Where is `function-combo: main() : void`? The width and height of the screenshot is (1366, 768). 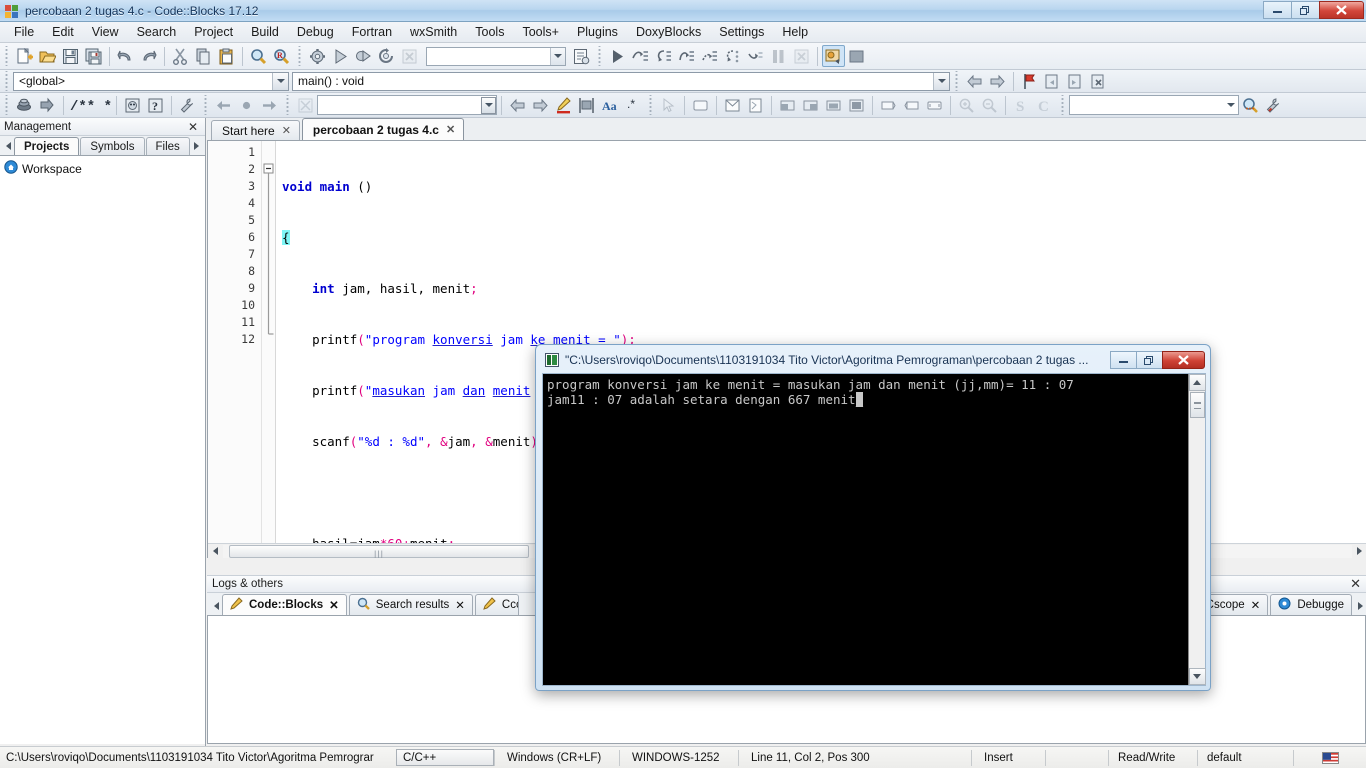
function-combo: main() : void is located at coordinates (621, 81).